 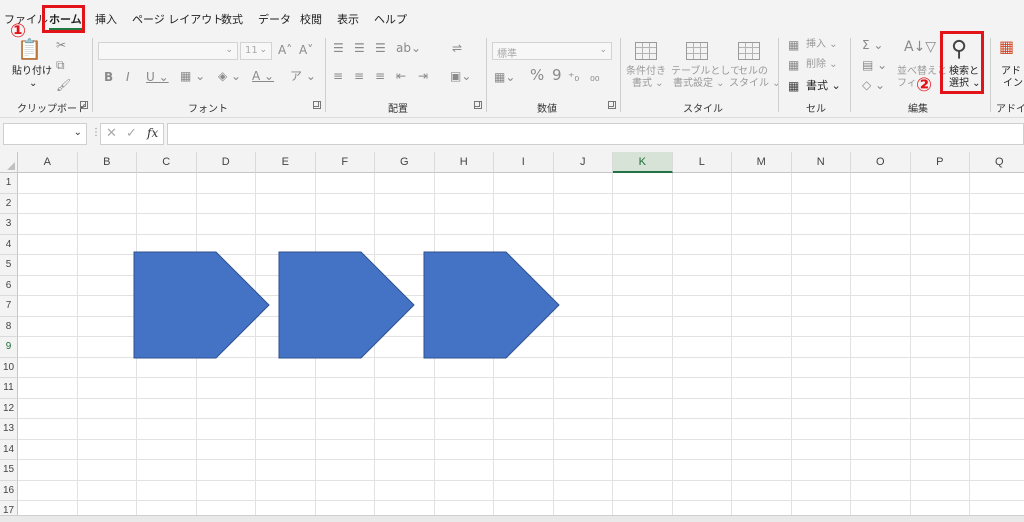 What do you see at coordinates (646, 51) in the screenshot?
I see `conditional-format-icon` at bounding box center [646, 51].